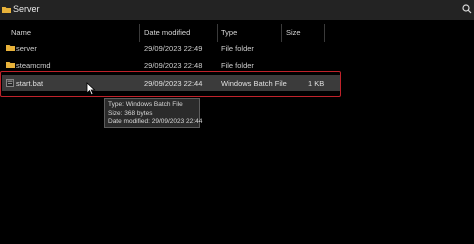 This screenshot has height=244, width=474. I want to click on red-highlight-box, so click(170, 84).